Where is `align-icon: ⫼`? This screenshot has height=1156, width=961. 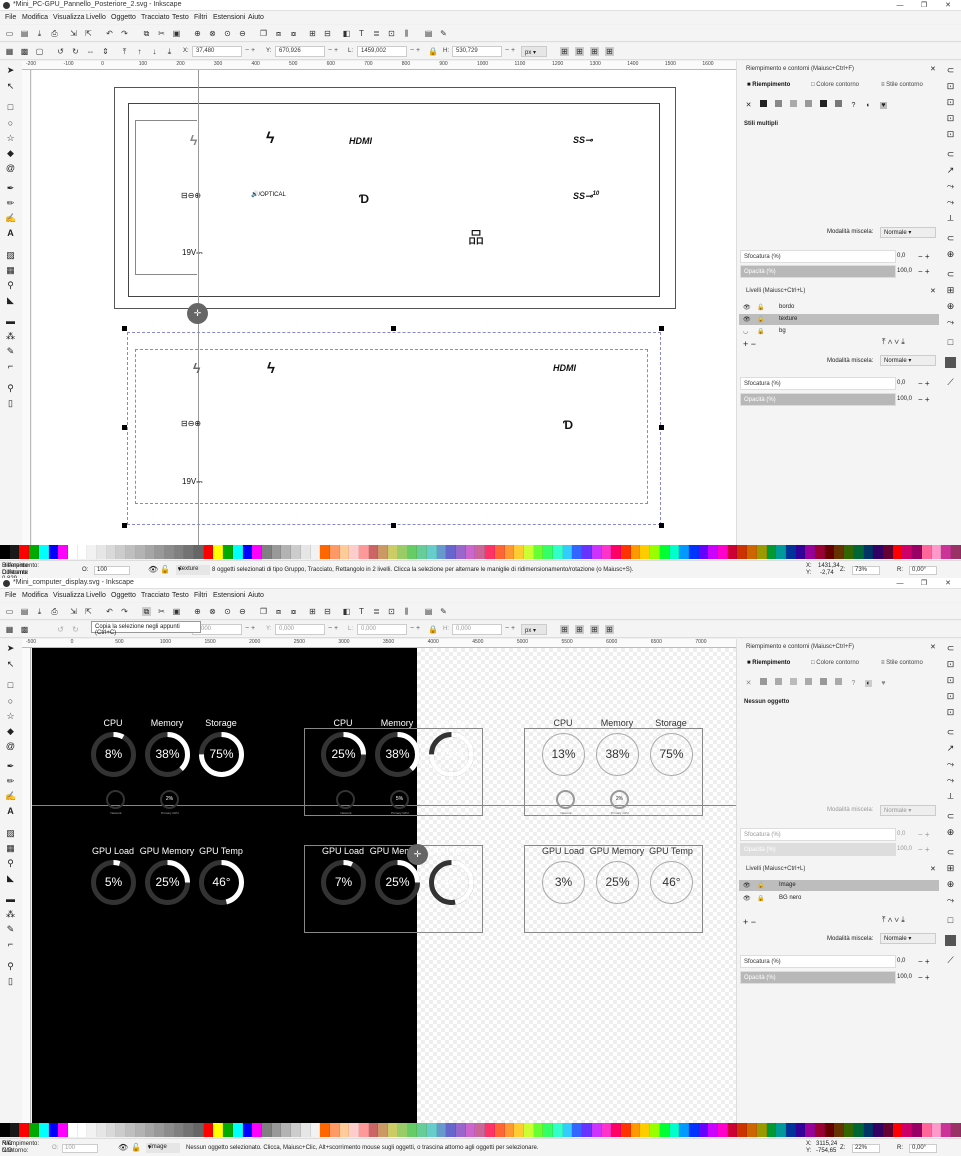 align-icon: ⫼ is located at coordinates (406, 611).